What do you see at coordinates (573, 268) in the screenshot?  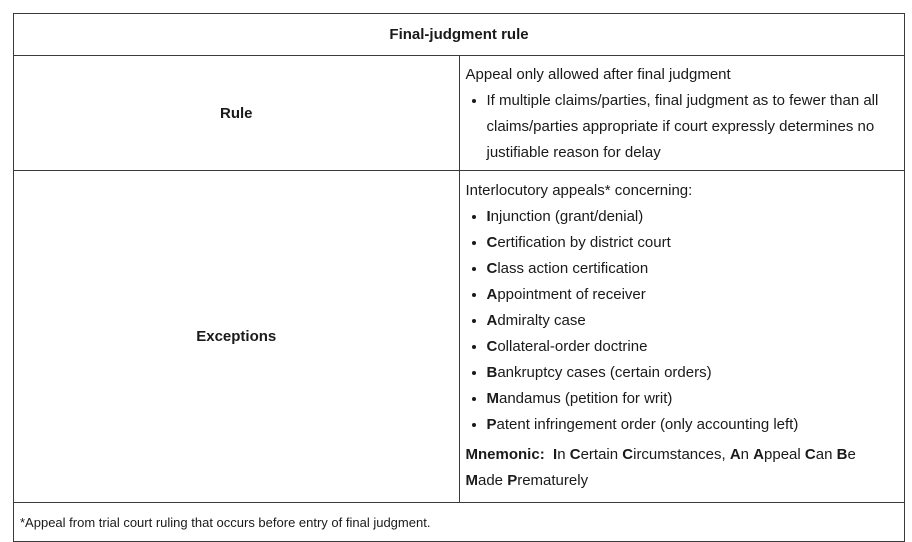 I see `exception-text: lass action certification` at bounding box center [573, 268].